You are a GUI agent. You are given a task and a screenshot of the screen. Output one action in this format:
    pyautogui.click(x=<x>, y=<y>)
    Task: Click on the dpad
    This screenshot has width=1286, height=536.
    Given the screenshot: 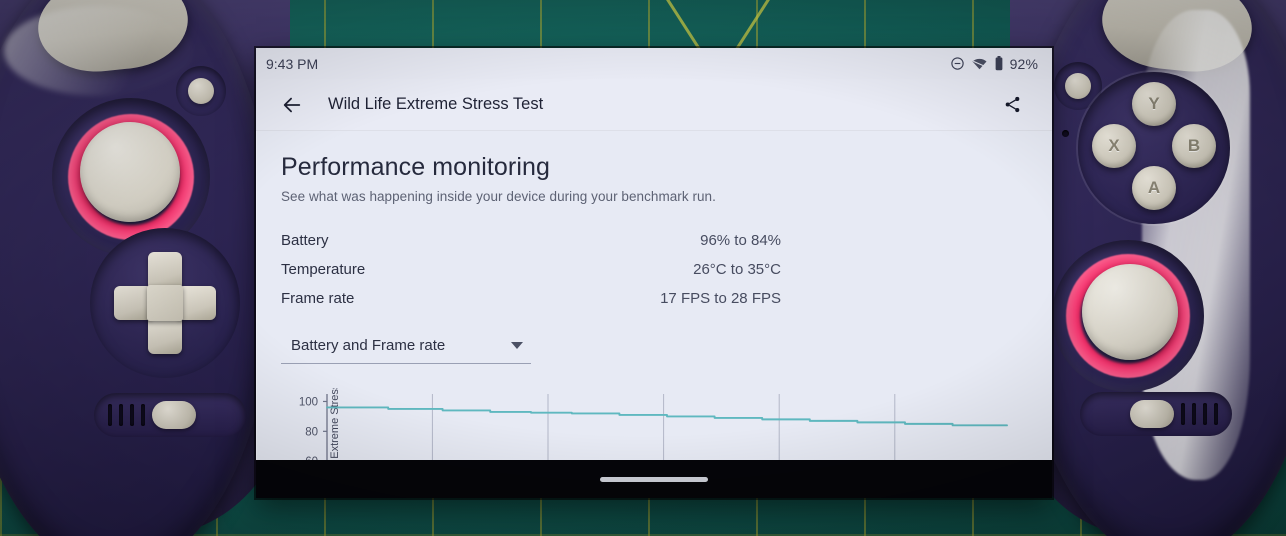 What is the action you would take?
    pyautogui.click(x=165, y=303)
    